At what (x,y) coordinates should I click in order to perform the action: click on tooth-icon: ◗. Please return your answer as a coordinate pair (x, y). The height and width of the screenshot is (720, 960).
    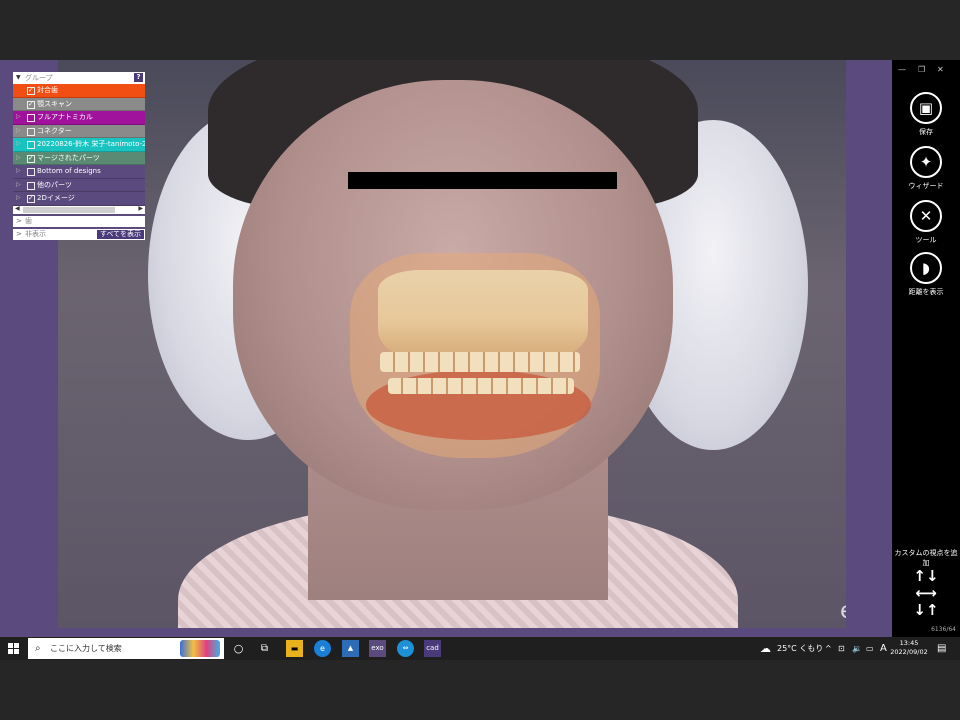
    Looking at the image, I should click on (926, 268).